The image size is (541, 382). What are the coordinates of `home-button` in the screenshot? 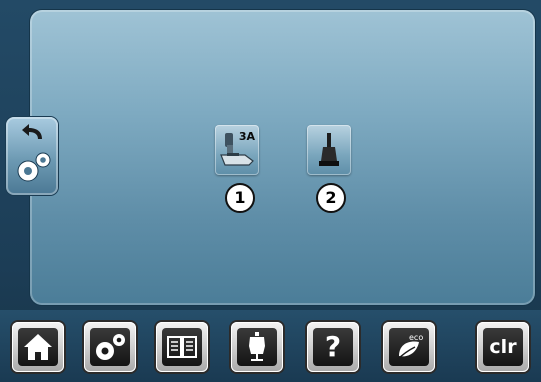 It's located at (38, 347).